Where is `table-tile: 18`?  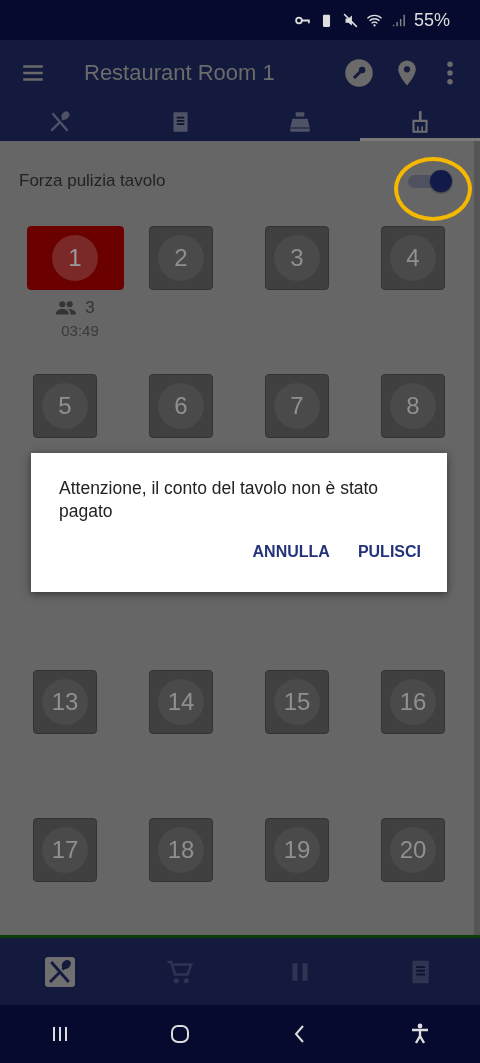
table-tile: 18 is located at coordinates (181, 850).